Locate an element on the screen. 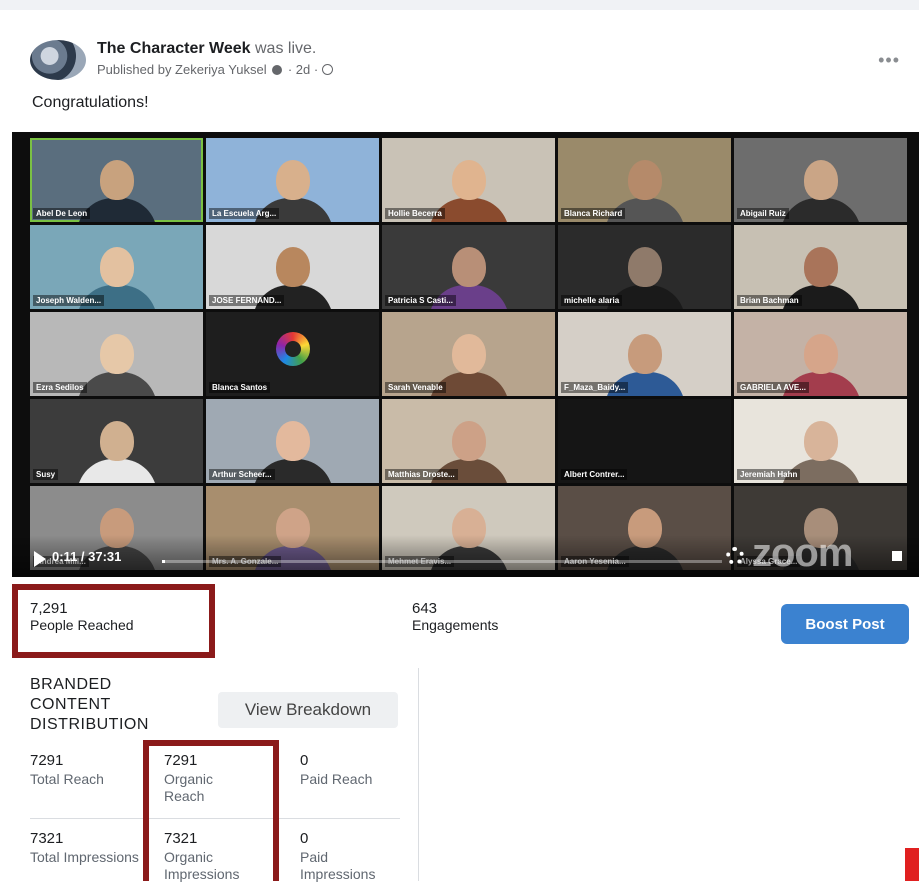  participant-name: Blanca Richard is located at coordinates (593, 213).